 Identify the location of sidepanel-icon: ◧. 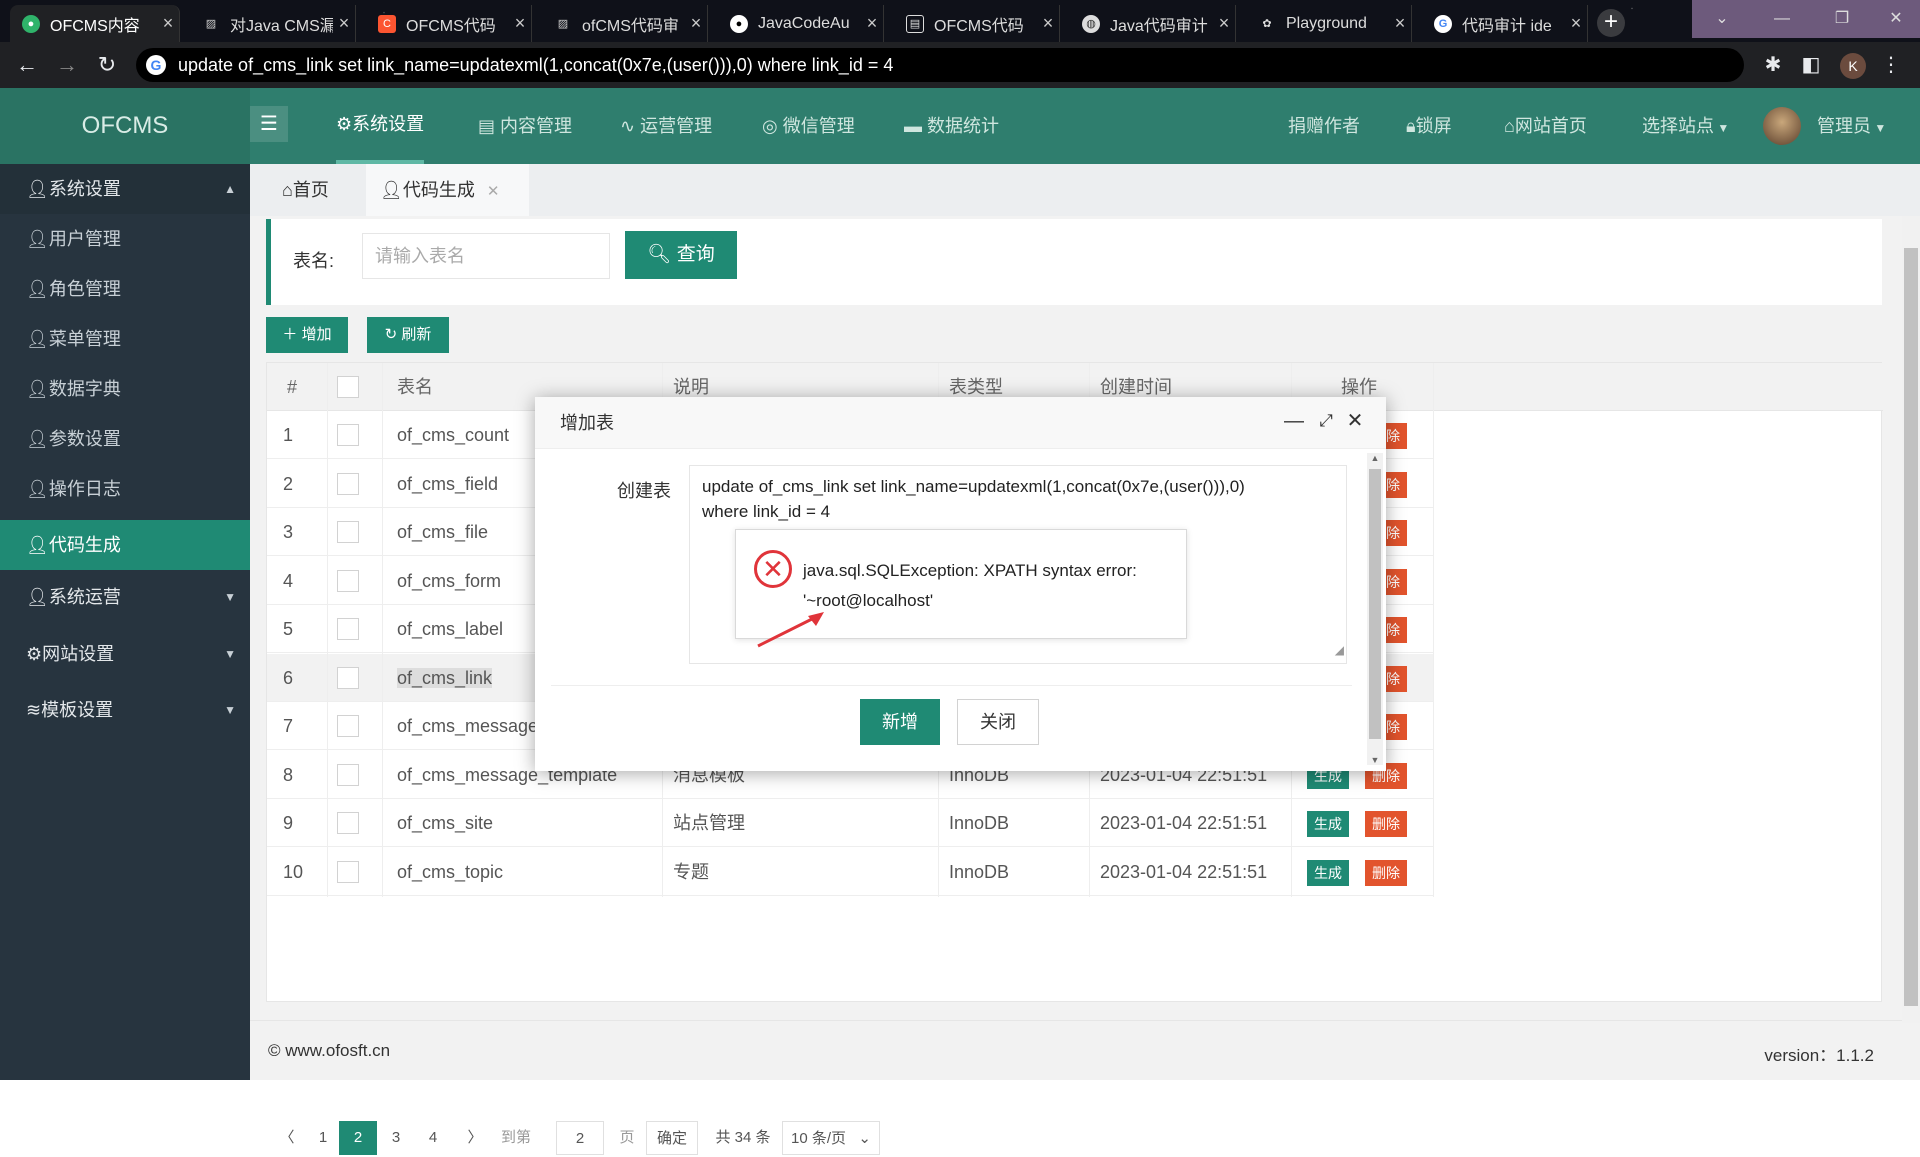
(1811, 65).